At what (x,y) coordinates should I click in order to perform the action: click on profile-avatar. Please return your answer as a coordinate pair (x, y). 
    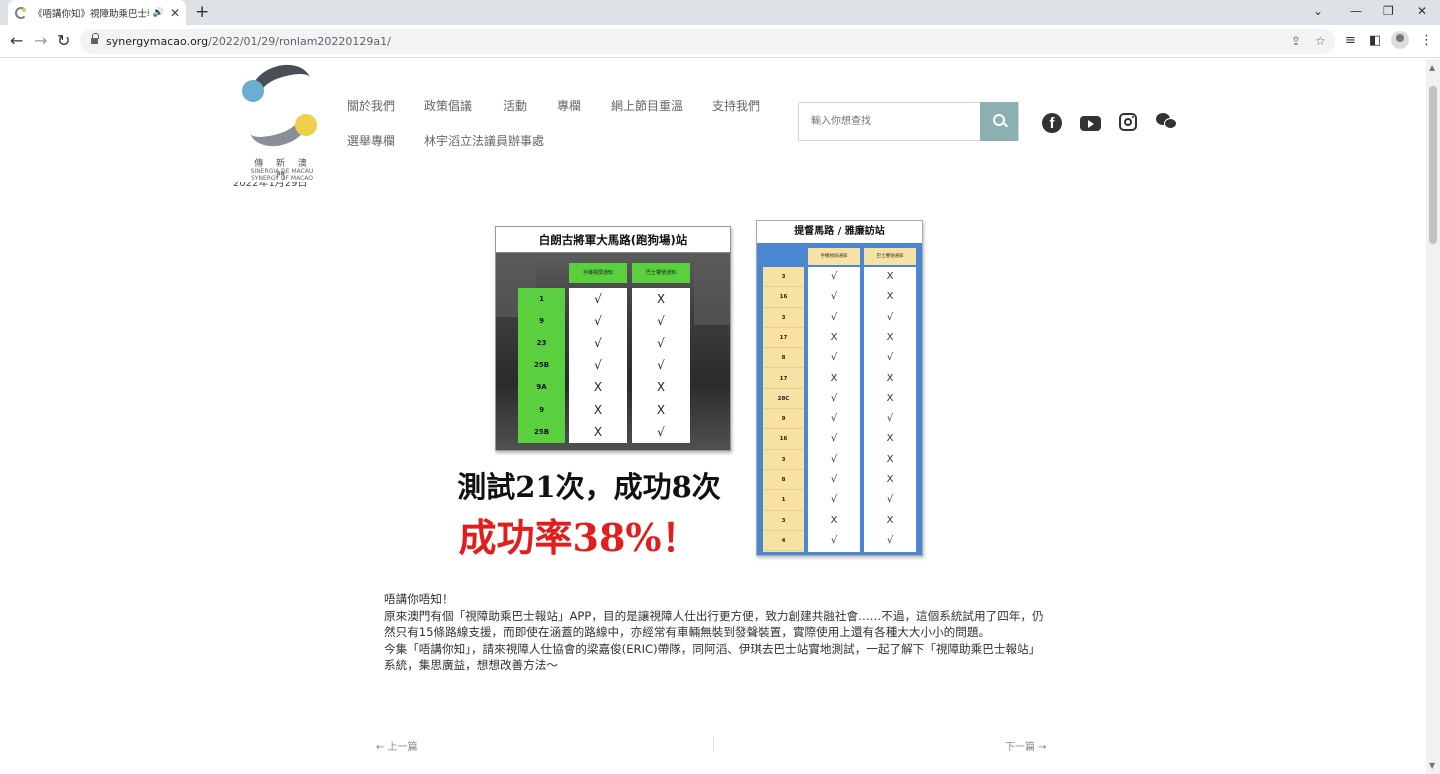
    Looking at the image, I should click on (1400, 40).